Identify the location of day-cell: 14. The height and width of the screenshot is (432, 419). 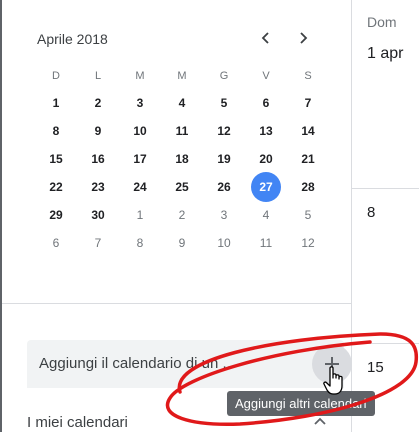
(308, 131).